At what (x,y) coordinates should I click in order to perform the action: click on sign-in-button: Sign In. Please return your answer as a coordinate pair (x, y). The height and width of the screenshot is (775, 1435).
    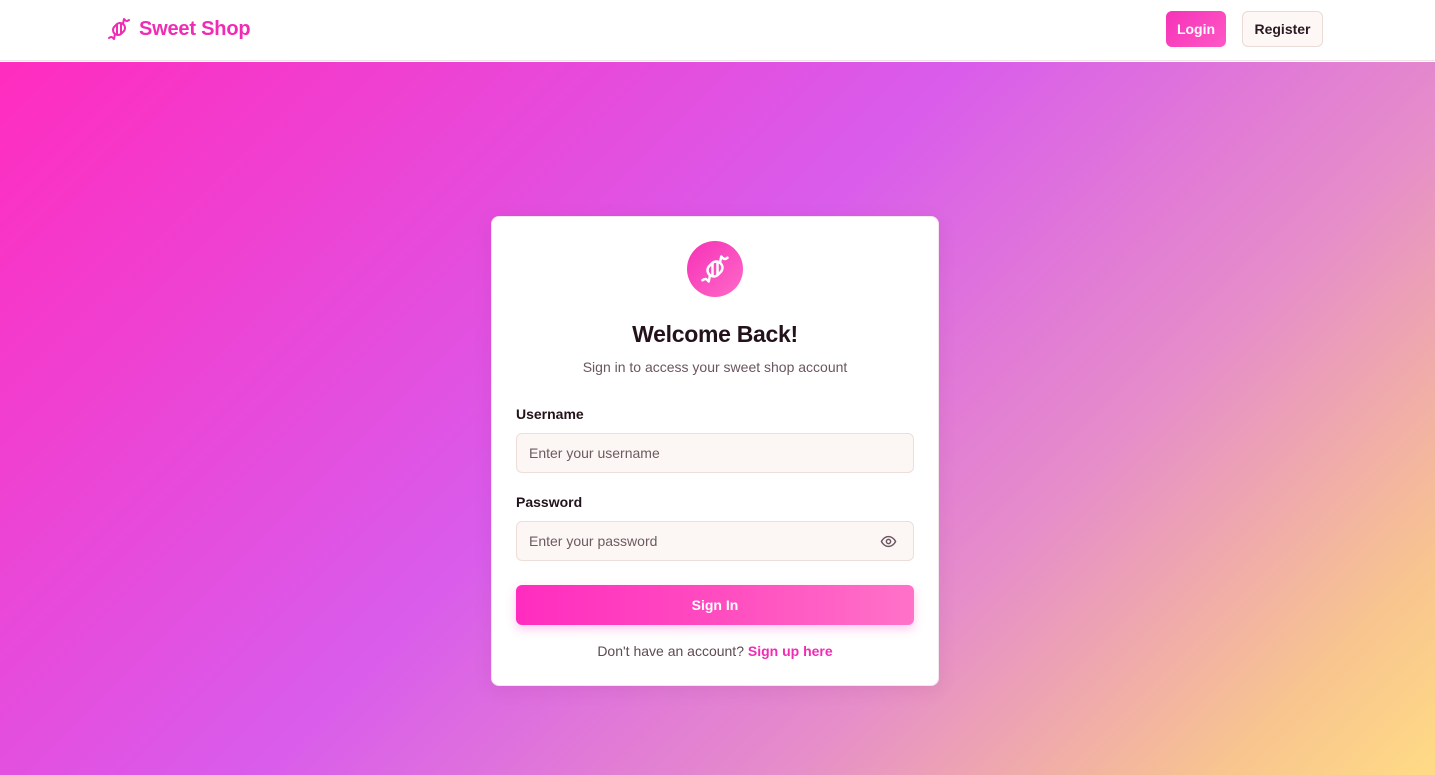
    Looking at the image, I should click on (715, 605).